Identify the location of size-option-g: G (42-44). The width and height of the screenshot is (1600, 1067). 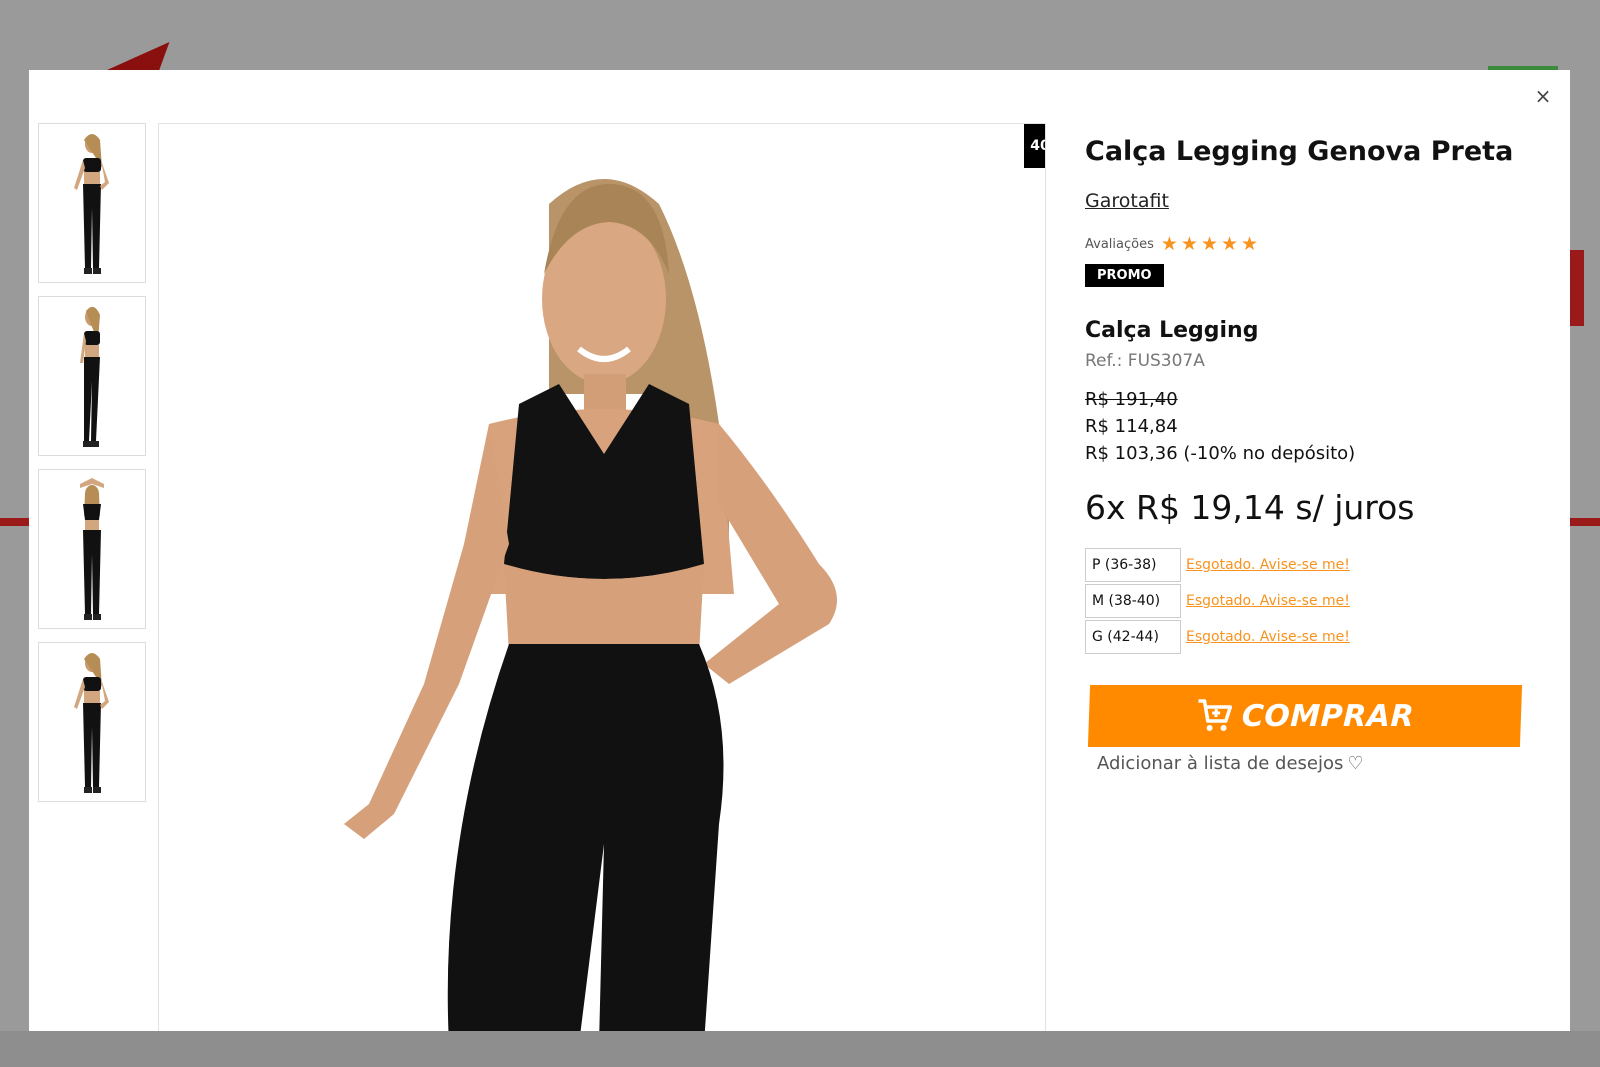
(1133, 637).